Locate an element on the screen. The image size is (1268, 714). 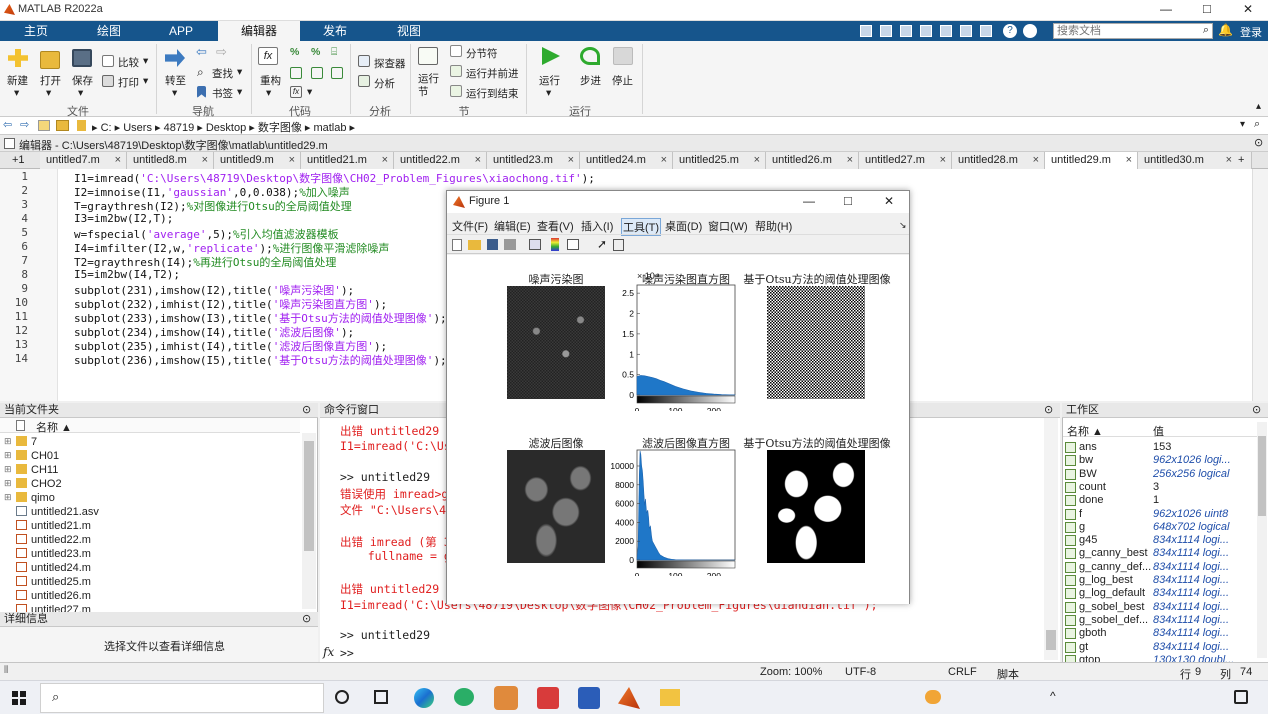
smart-indent-icon is located at coordinates (296, 73).